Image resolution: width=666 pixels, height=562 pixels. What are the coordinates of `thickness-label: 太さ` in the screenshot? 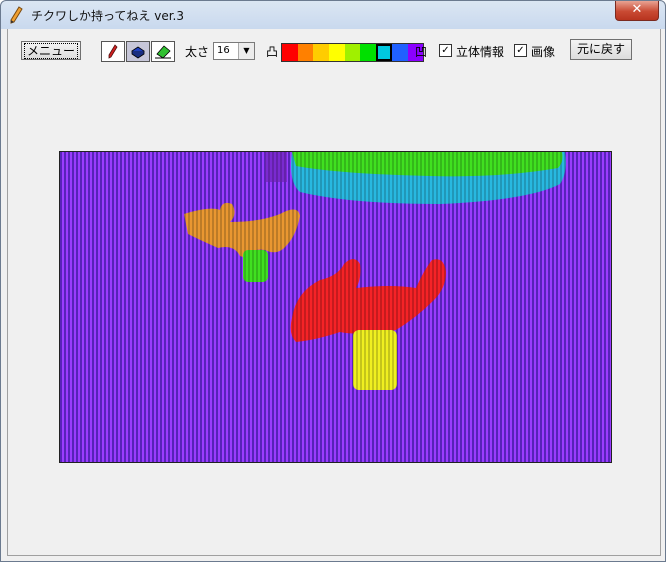 It's located at (197, 52).